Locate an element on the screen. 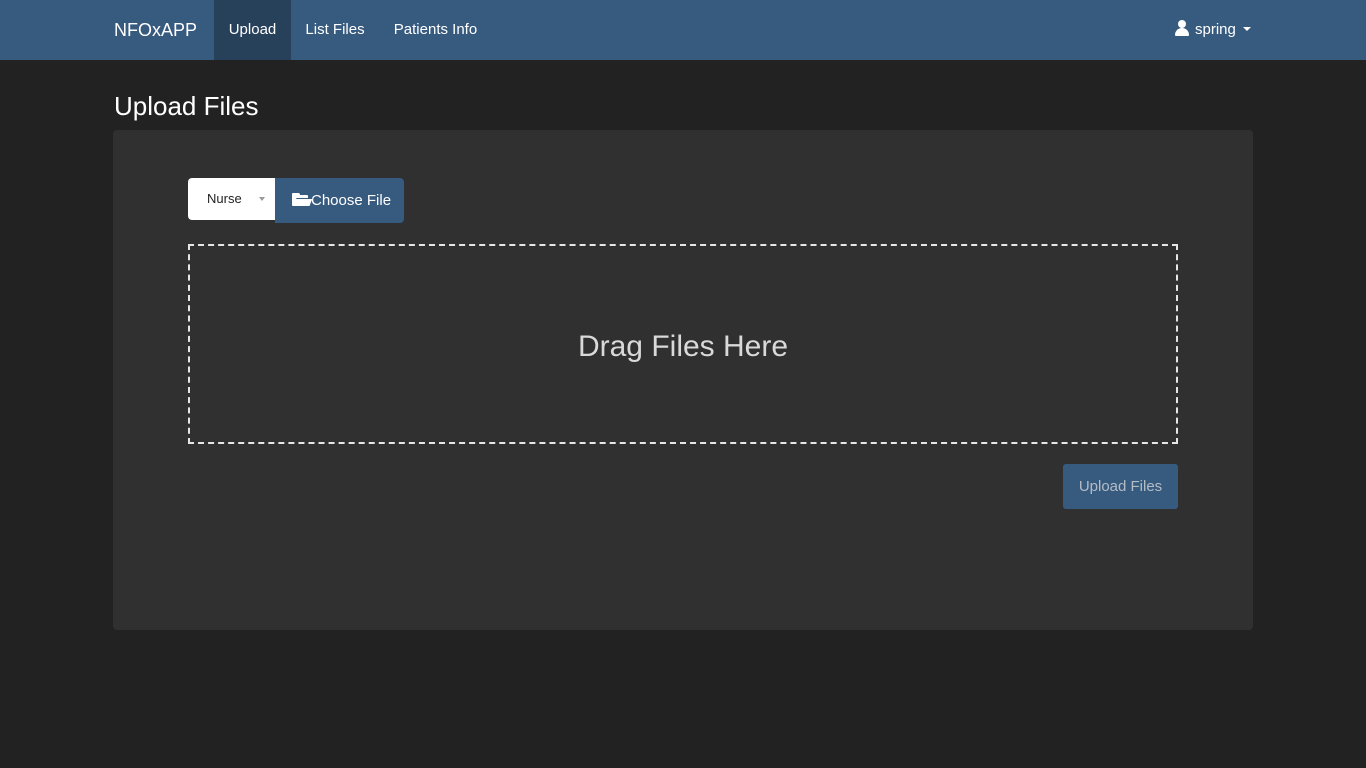  user-menu-toggle: spring is located at coordinates (1212, 30).